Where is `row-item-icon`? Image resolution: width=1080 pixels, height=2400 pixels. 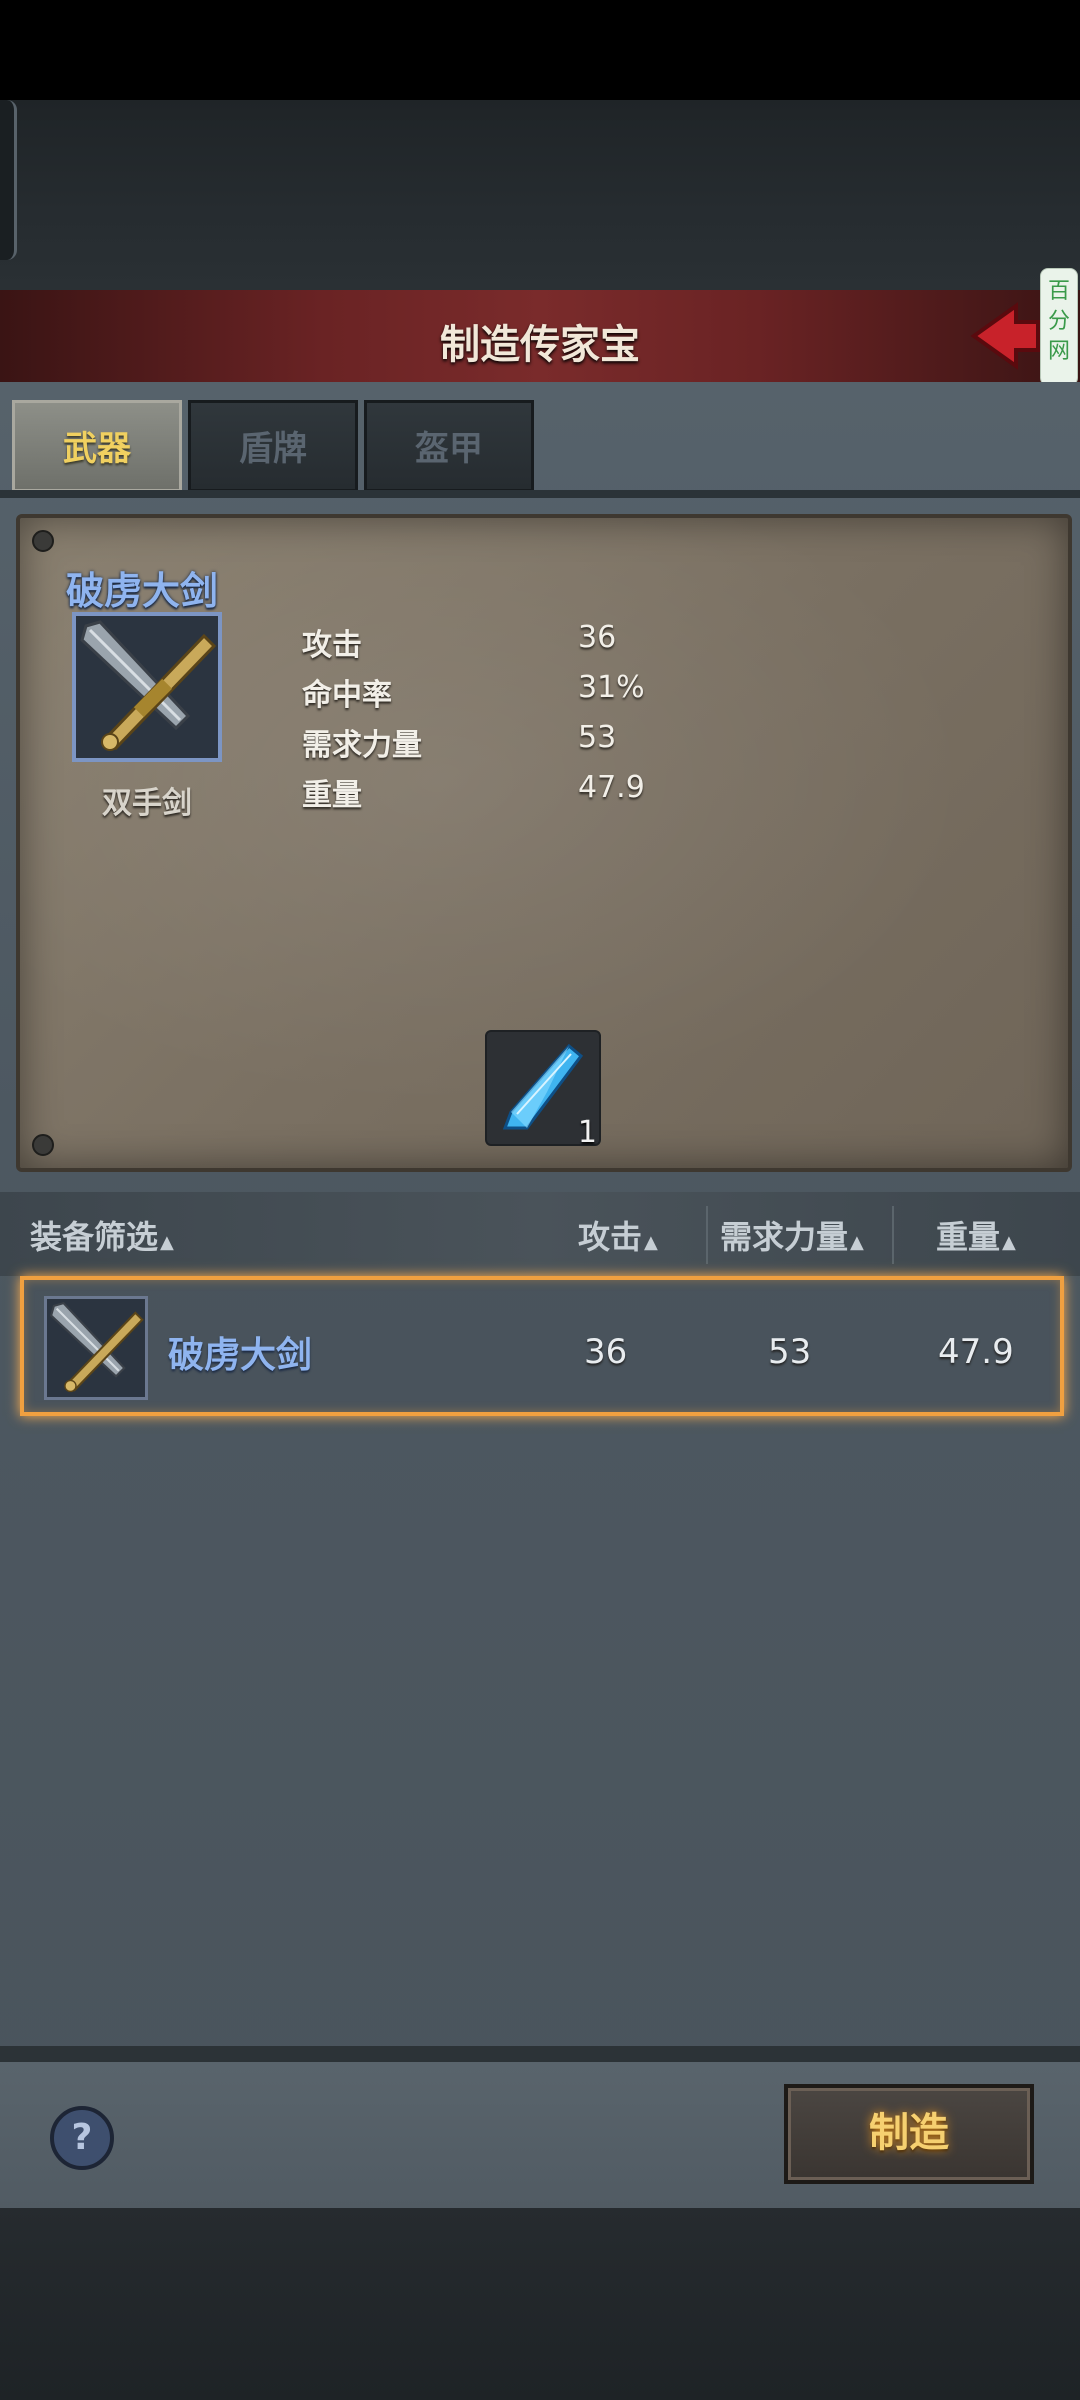 row-item-icon is located at coordinates (96, 1348).